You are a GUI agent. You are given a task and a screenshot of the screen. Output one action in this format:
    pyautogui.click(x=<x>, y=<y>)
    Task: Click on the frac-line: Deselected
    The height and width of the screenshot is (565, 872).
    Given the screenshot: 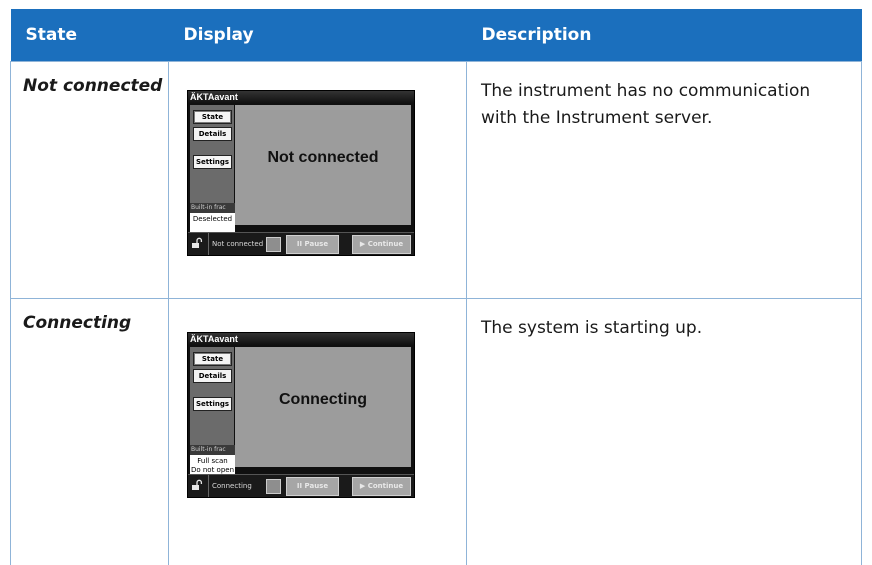 What is the action you would take?
    pyautogui.click(x=212, y=218)
    